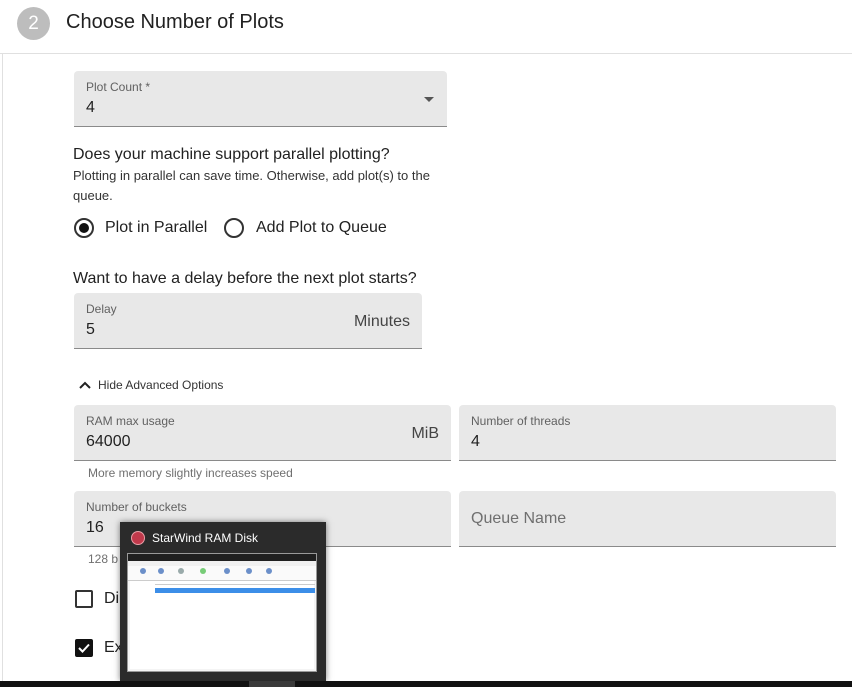  What do you see at coordinates (136, 507) in the screenshot?
I see `buckets-label: Number of buckets` at bounding box center [136, 507].